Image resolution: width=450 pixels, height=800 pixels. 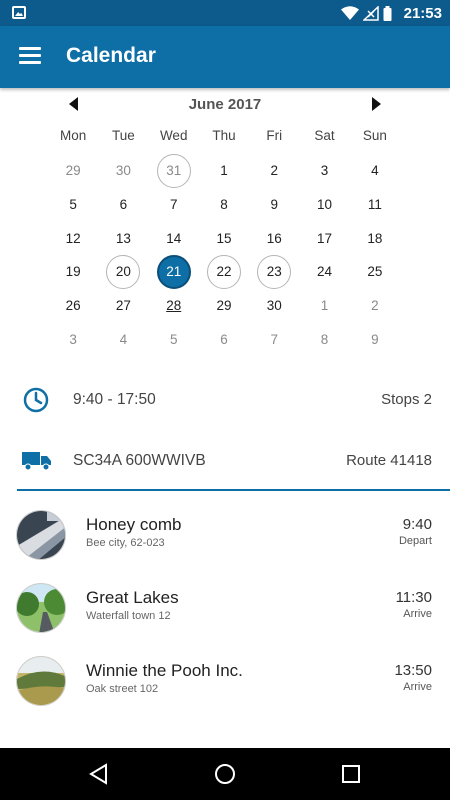 What do you see at coordinates (73, 306) in the screenshot?
I see `calendar-day: 26` at bounding box center [73, 306].